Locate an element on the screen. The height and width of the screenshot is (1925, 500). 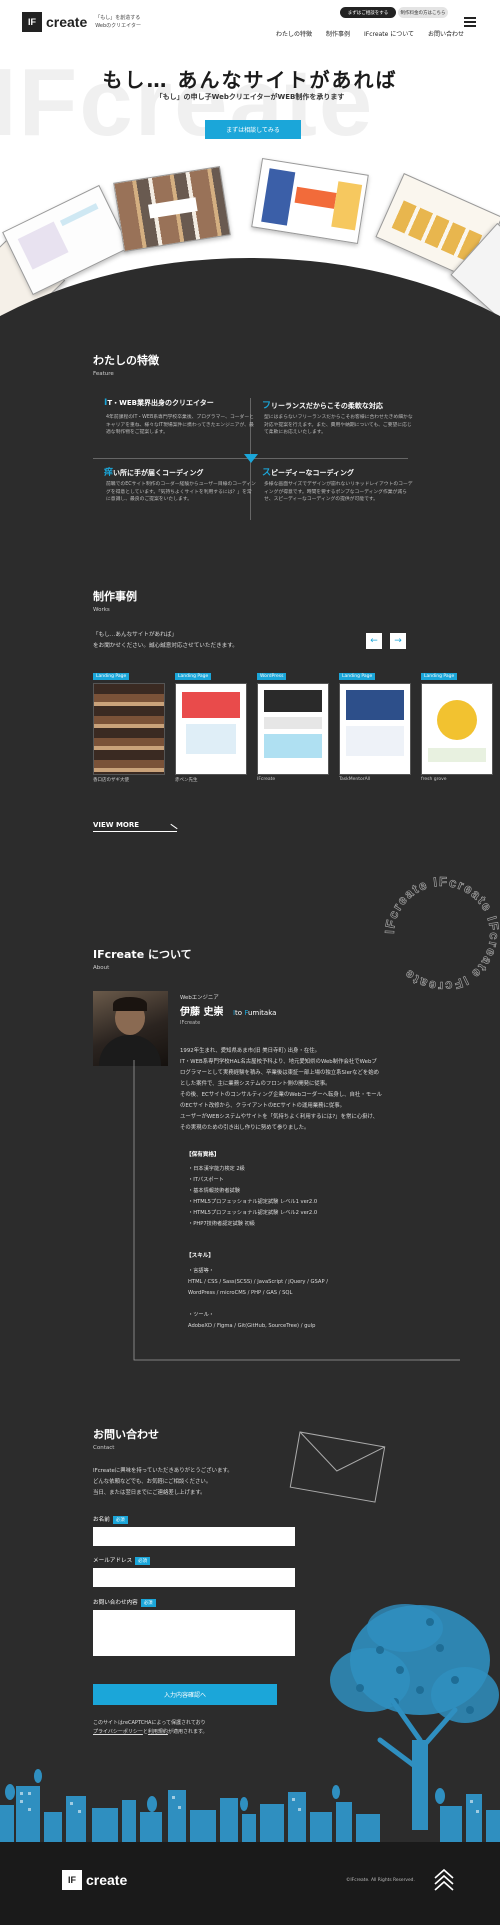
work-card: WordPress IFcreate is located at coordinates (293, 722).